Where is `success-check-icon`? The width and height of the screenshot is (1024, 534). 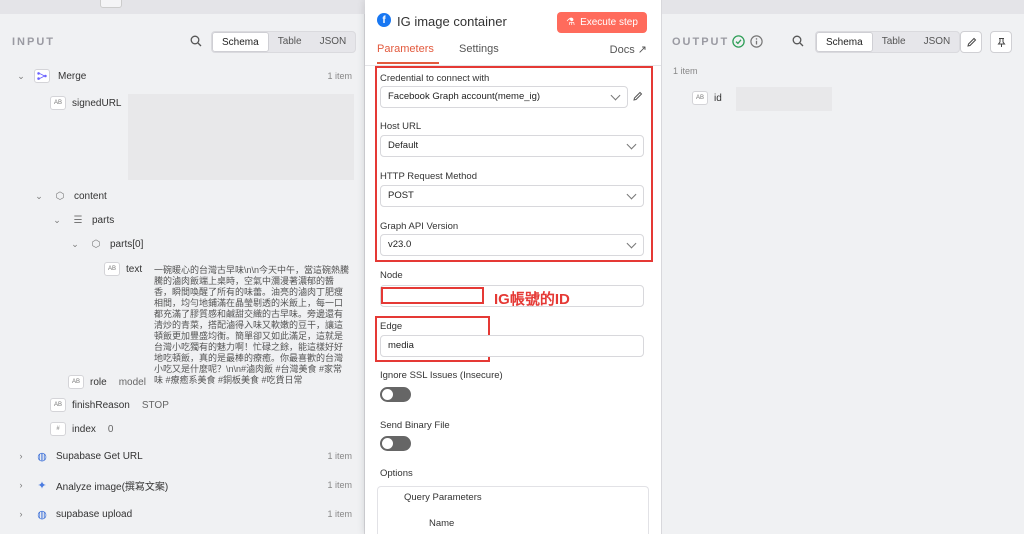 success-check-icon is located at coordinates (738, 41).